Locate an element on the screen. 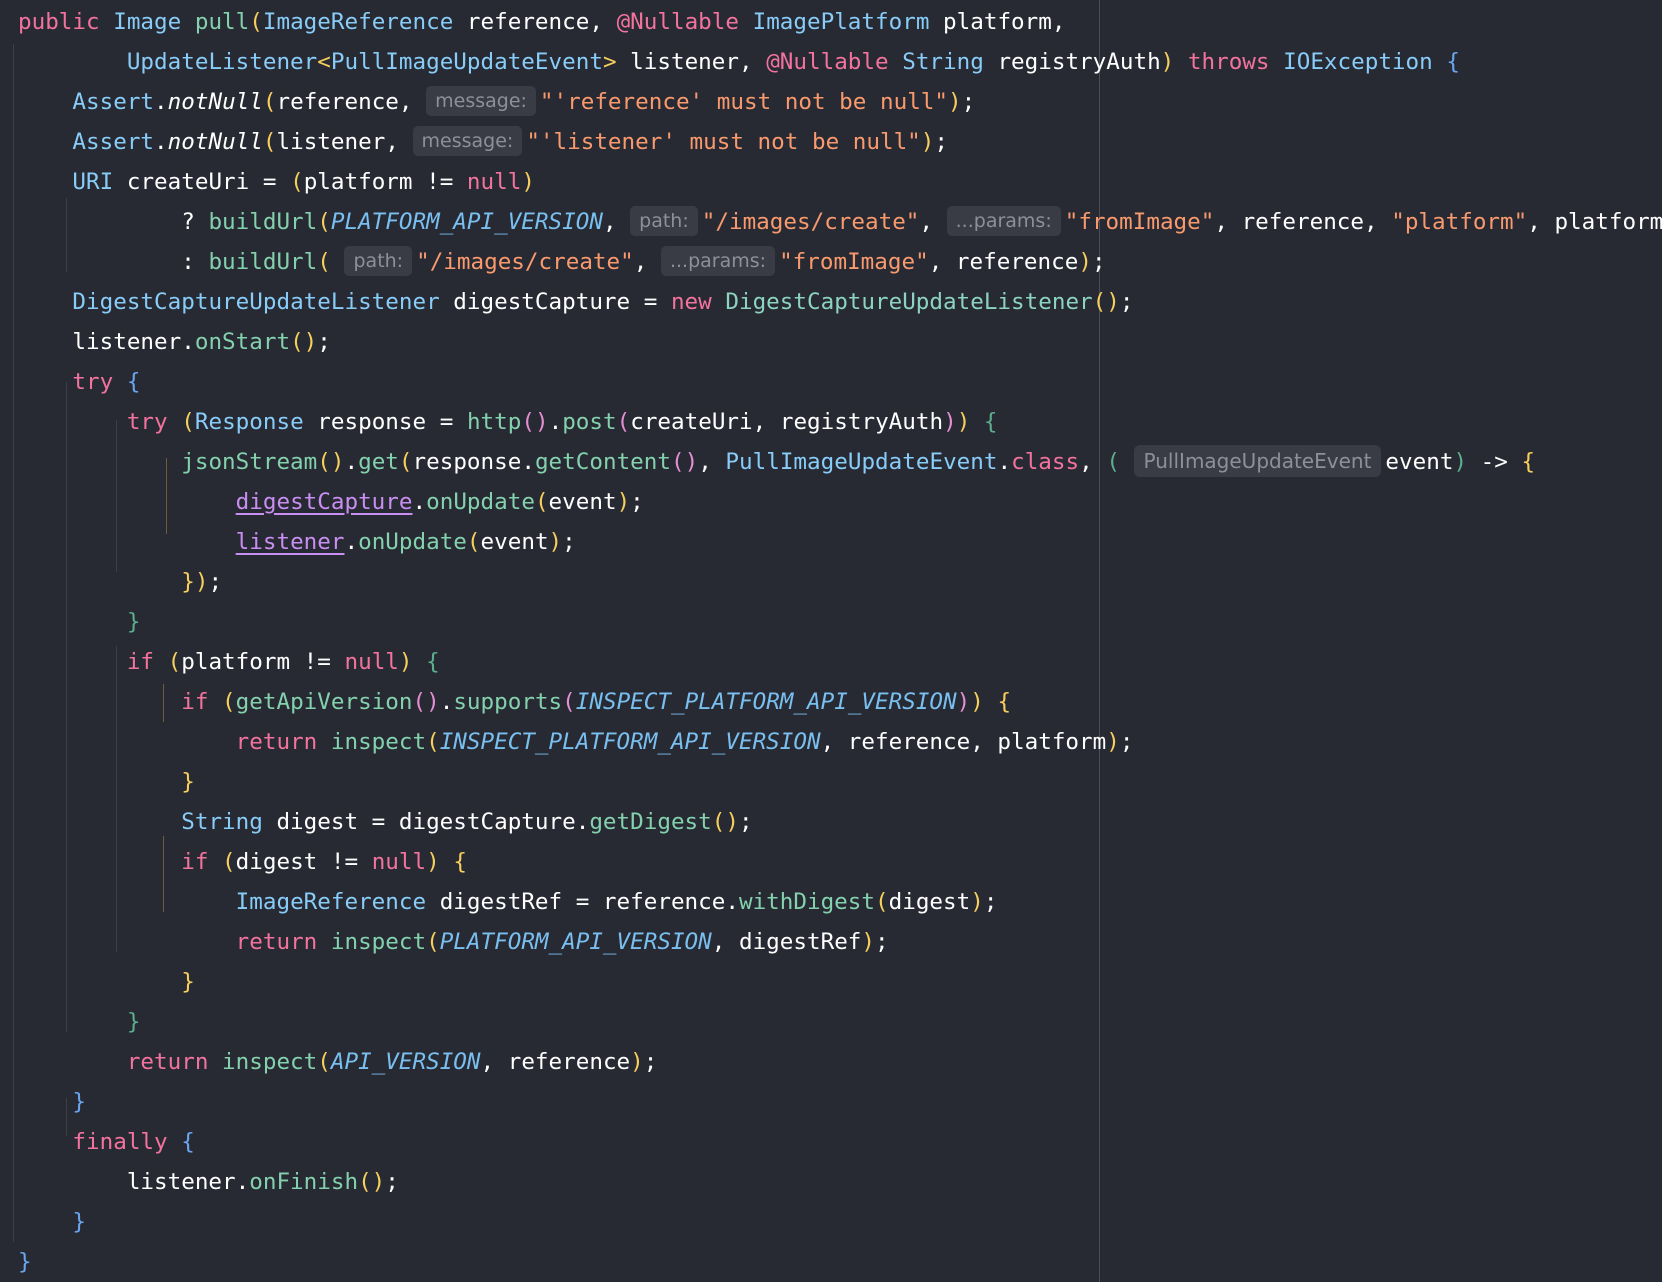 The height and width of the screenshot is (1282, 1662). code-line: if (platform != null) { is located at coordinates (229, 662).